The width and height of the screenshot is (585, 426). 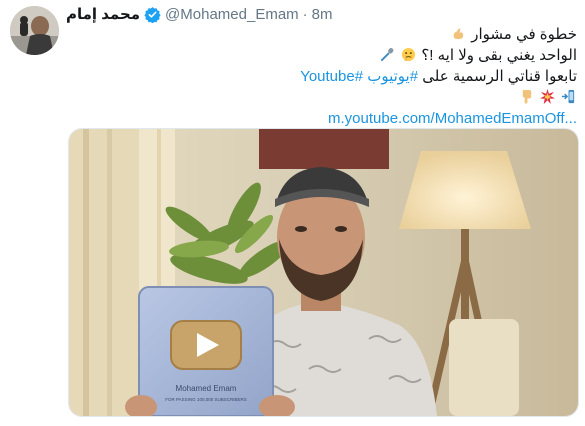 What do you see at coordinates (408, 54) in the screenshot?
I see `thinking-face-emoji-icon` at bounding box center [408, 54].